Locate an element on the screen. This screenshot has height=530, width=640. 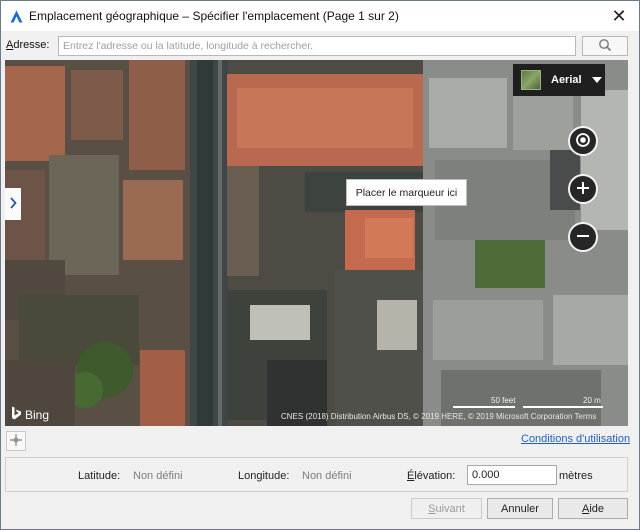
zoom-in-button is located at coordinates (583, 189).